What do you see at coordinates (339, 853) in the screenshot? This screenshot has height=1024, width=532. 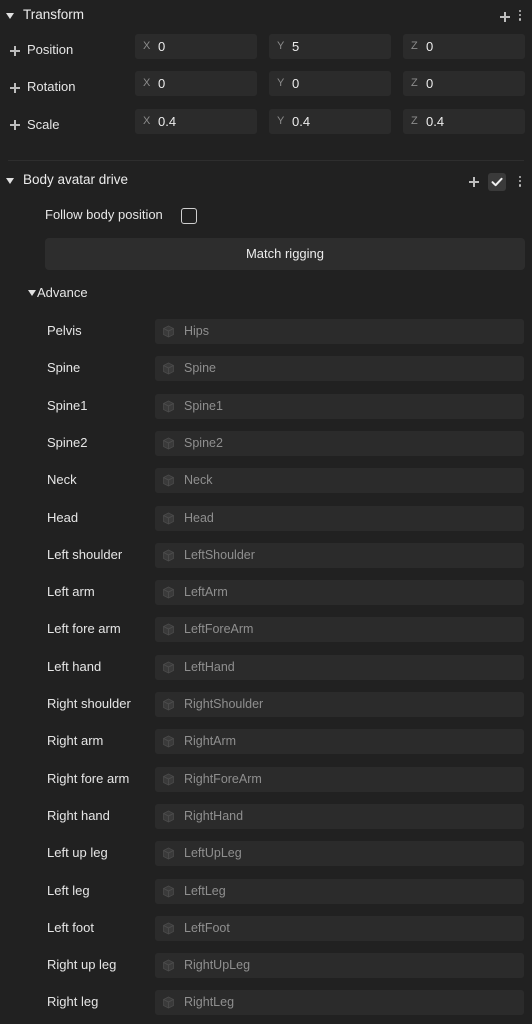 I see `bone-object-field: LeftUpLeg` at bounding box center [339, 853].